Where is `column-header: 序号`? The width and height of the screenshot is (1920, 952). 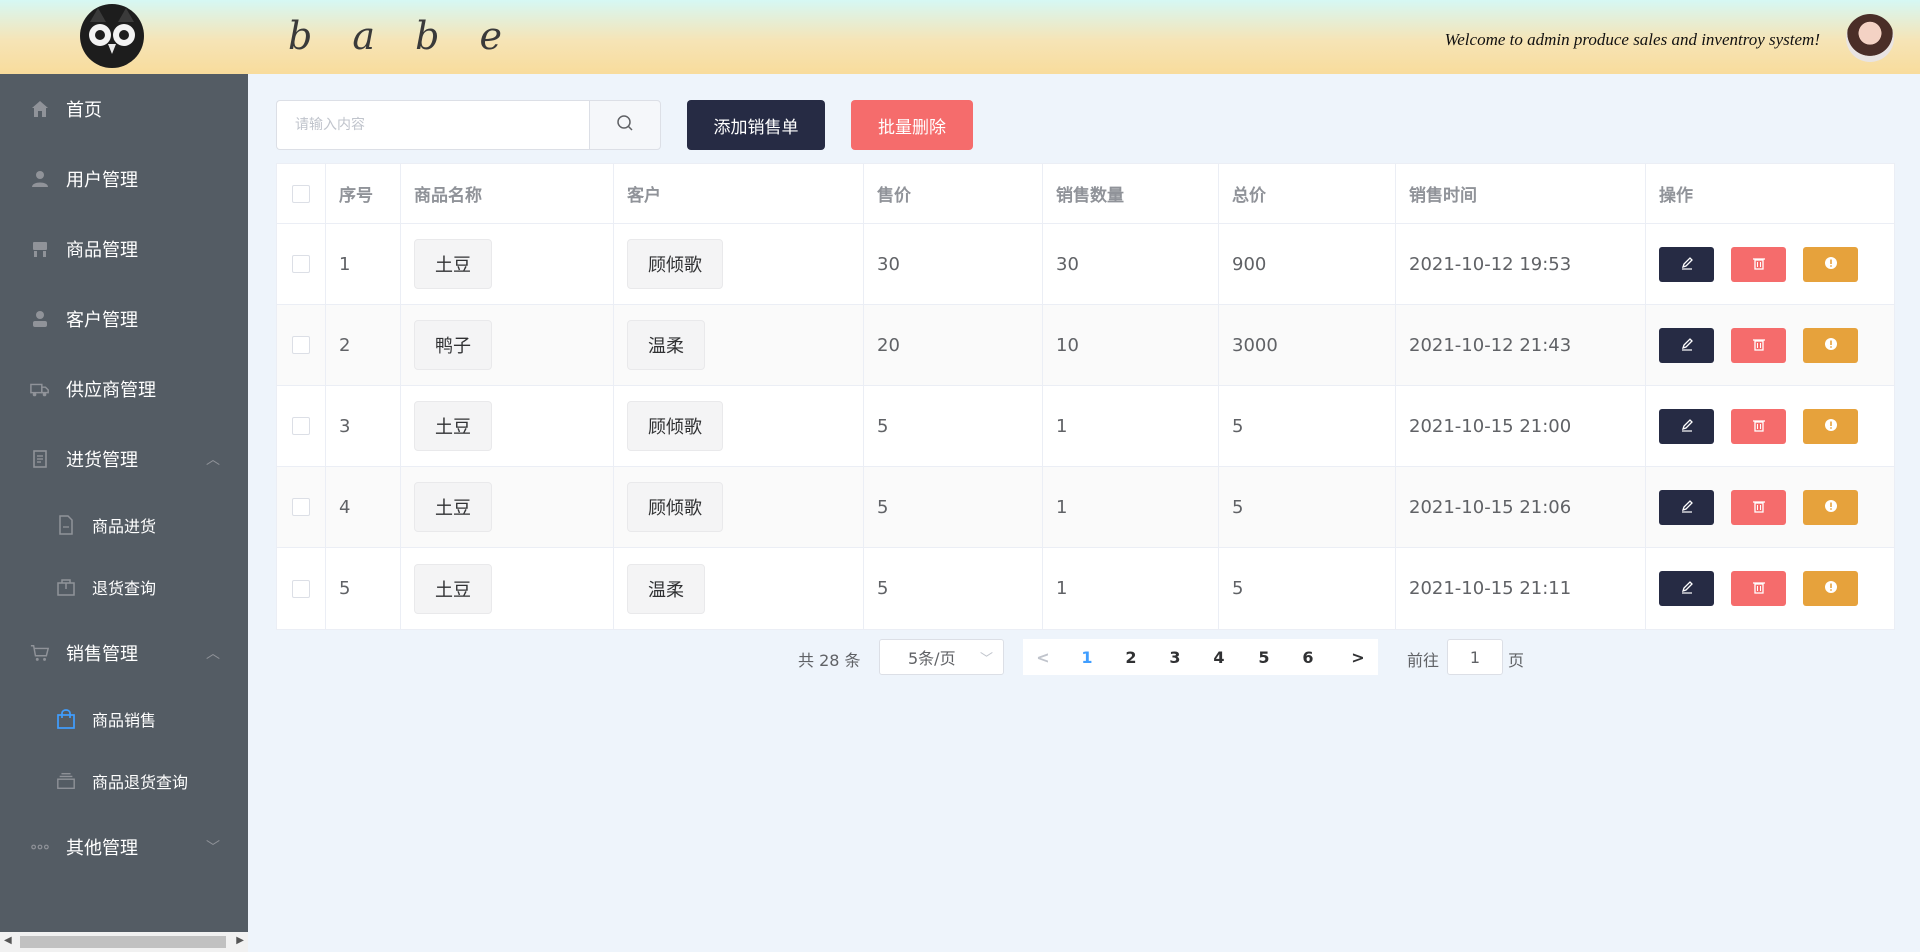 column-header: 序号 is located at coordinates (363, 193).